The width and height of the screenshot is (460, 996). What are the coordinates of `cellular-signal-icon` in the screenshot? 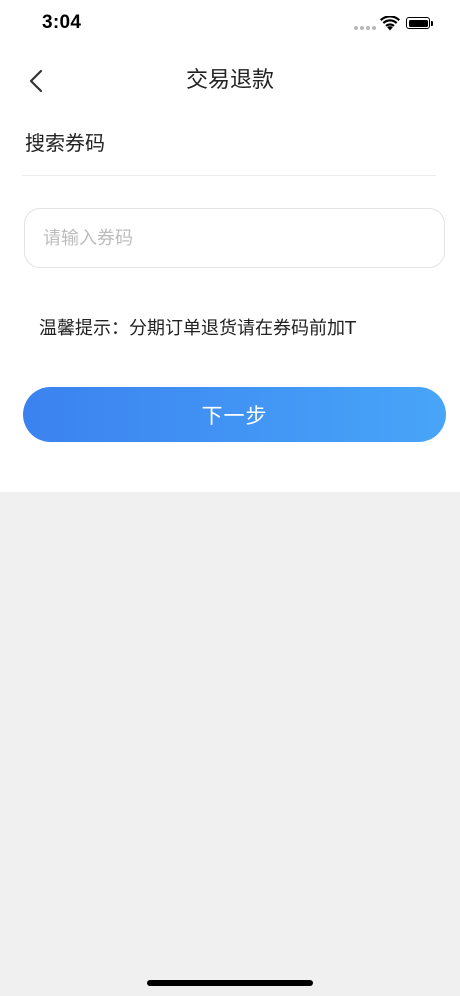 It's located at (365, 28).